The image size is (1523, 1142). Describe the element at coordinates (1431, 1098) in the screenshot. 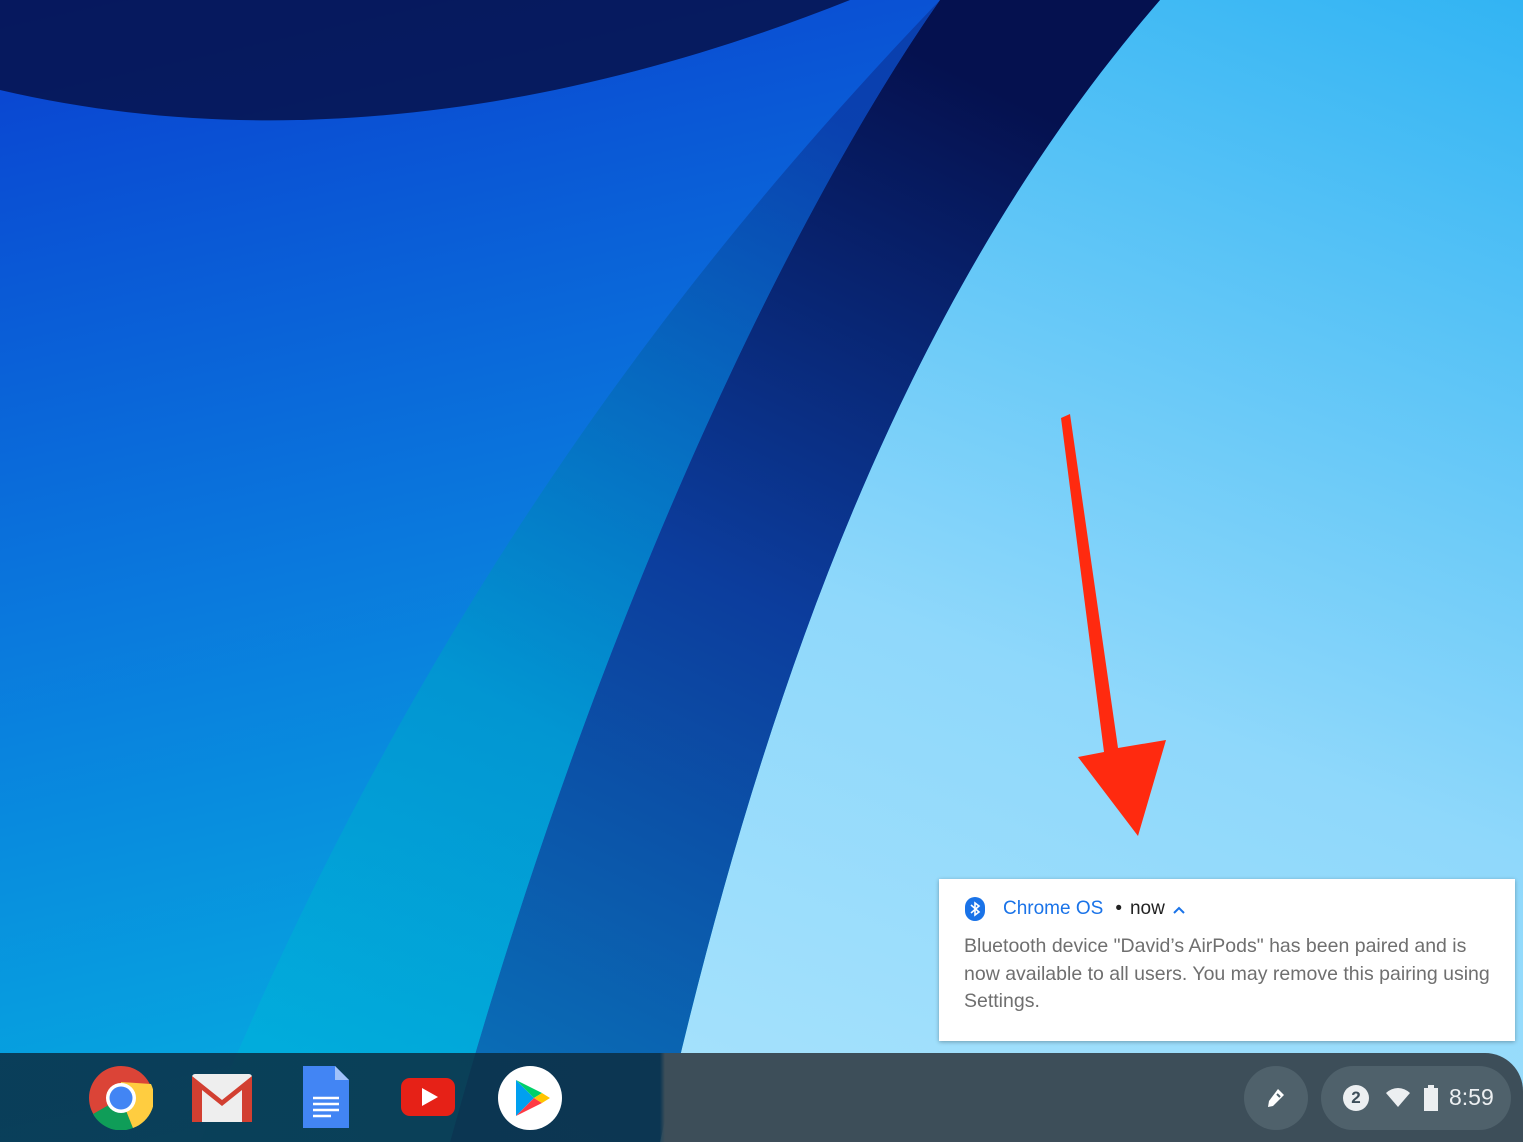

I see `battery-icon` at that location.